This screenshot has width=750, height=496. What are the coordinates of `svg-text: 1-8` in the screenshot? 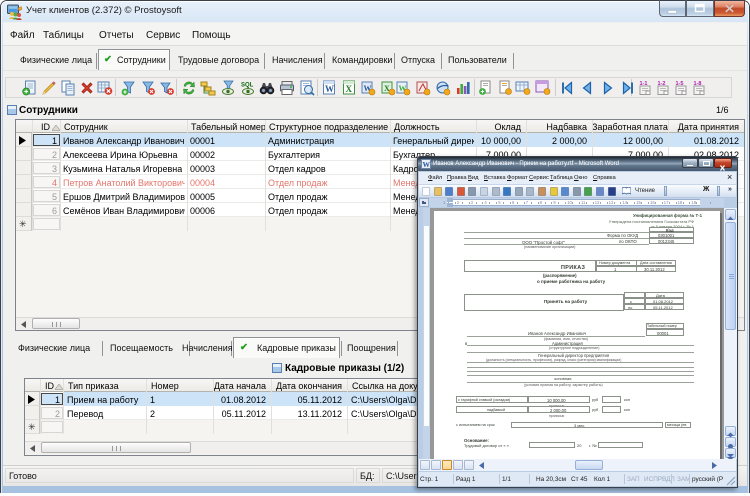 It's located at (698, 84).